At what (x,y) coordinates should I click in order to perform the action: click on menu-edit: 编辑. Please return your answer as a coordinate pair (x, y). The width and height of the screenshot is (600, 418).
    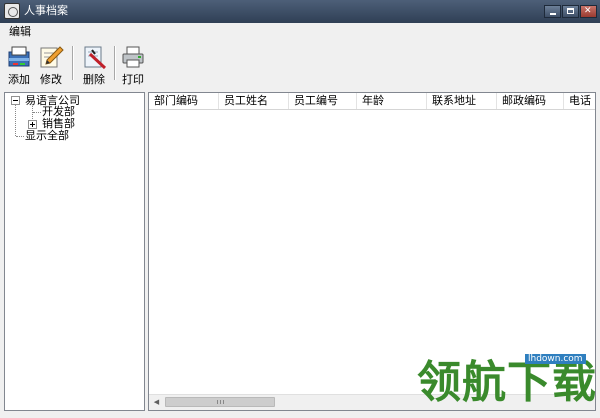
    Looking at the image, I should click on (20, 31).